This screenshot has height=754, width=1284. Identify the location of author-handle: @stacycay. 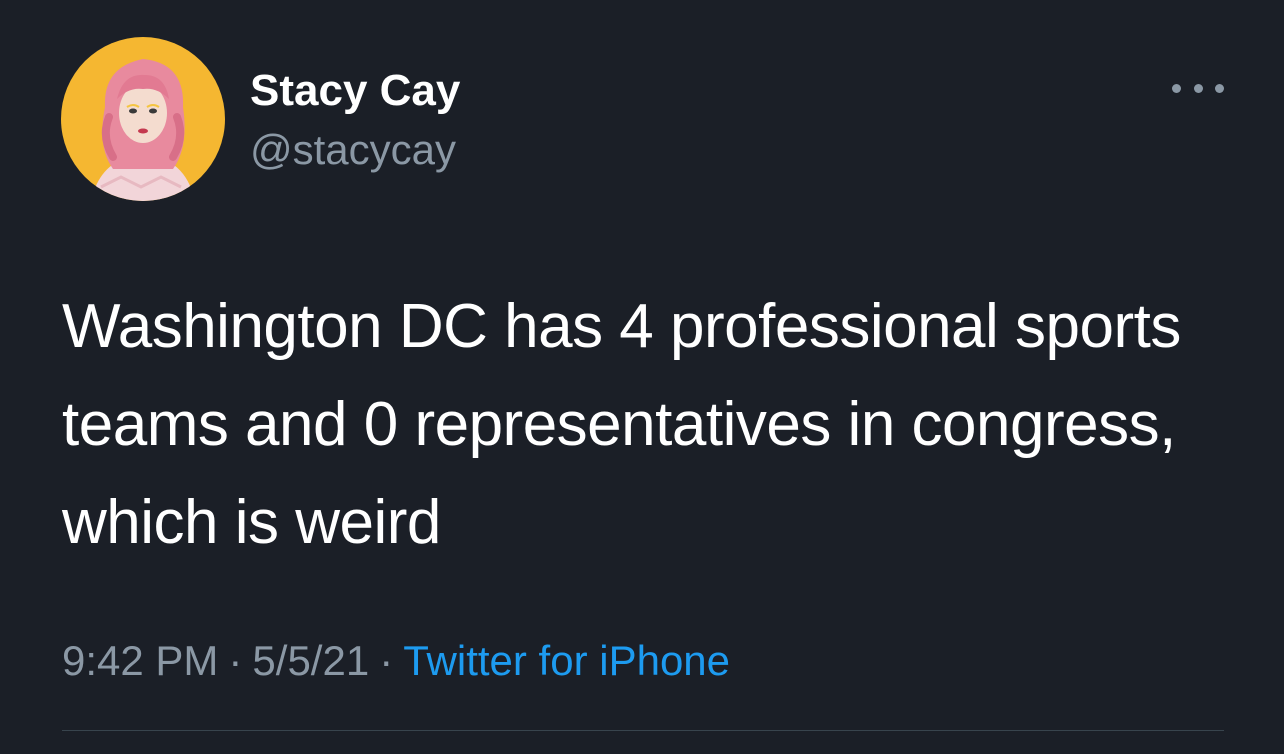
(353, 150).